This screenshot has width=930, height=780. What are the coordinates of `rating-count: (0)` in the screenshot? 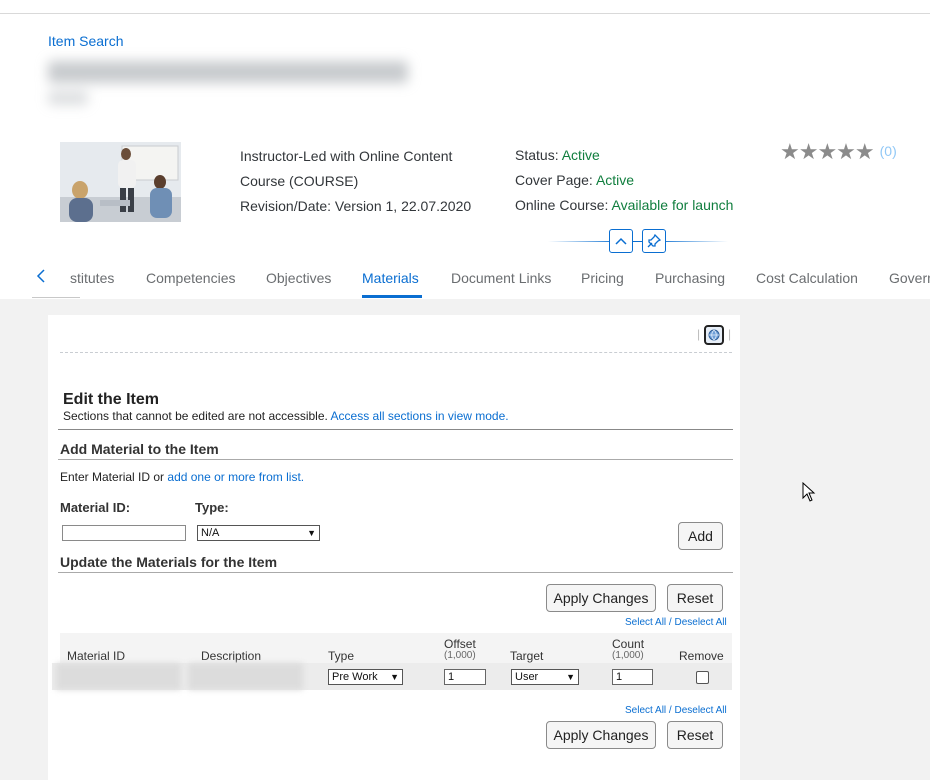 It's located at (888, 151).